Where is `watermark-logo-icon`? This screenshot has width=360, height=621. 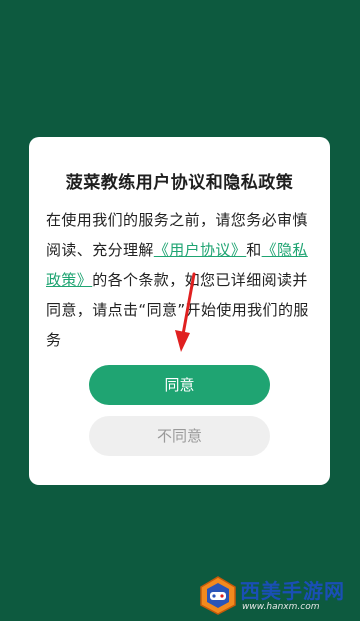 watermark-logo-icon is located at coordinates (218, 595).